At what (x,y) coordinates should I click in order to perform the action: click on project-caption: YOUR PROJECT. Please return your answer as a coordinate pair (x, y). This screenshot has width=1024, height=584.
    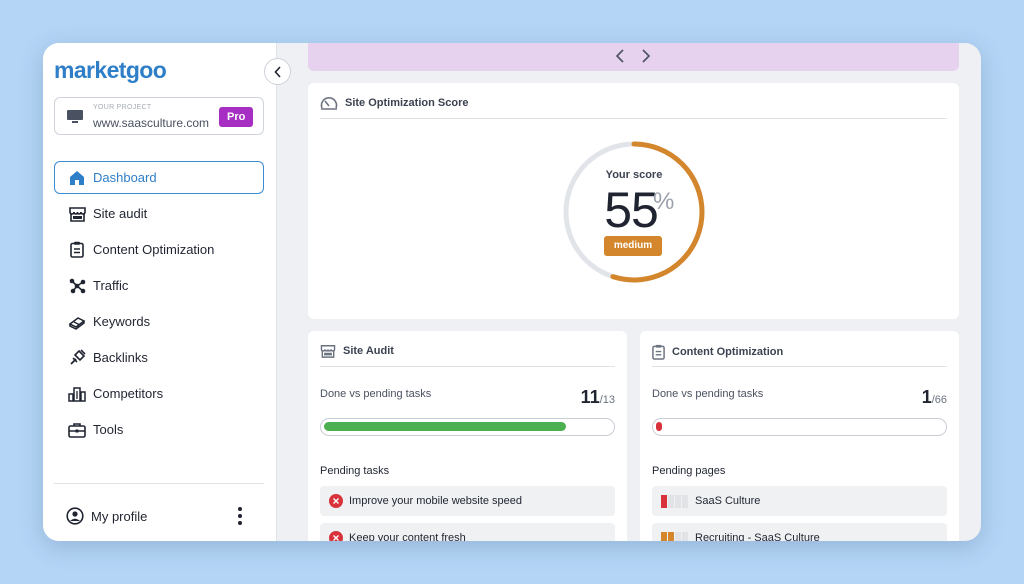
    Looking at the image, I should click on (122, 107).